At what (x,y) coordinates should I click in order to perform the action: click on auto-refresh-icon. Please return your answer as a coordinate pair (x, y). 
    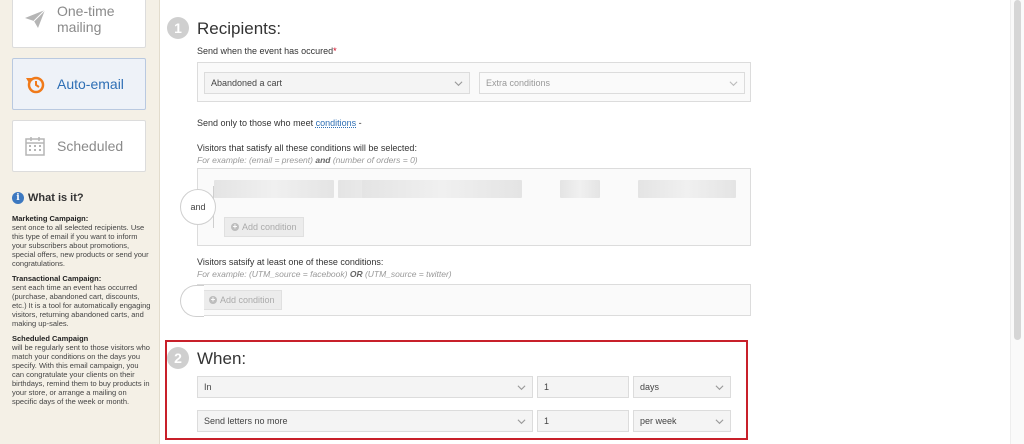
    Looking at the image, I should click on (35, 84).